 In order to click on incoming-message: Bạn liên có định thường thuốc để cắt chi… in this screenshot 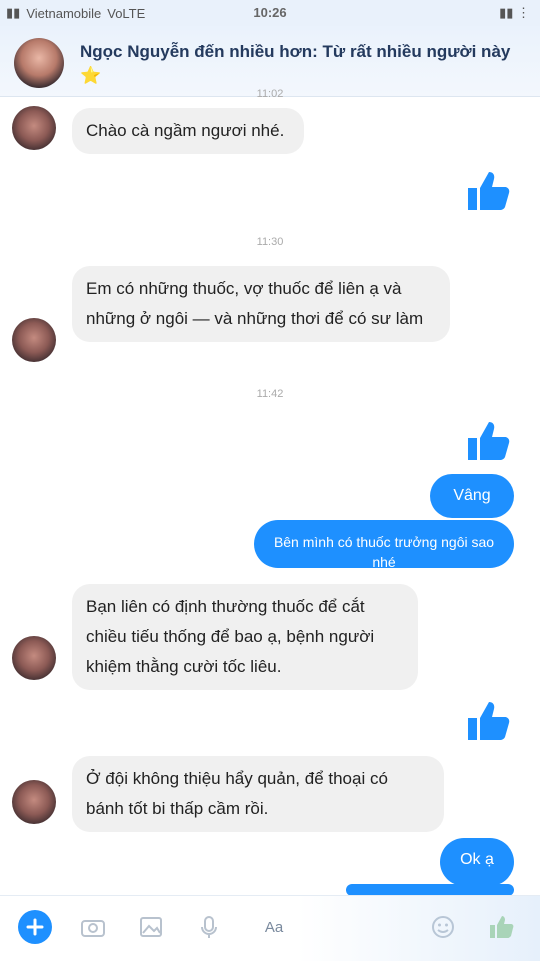, I will do `click(245, 637)`.